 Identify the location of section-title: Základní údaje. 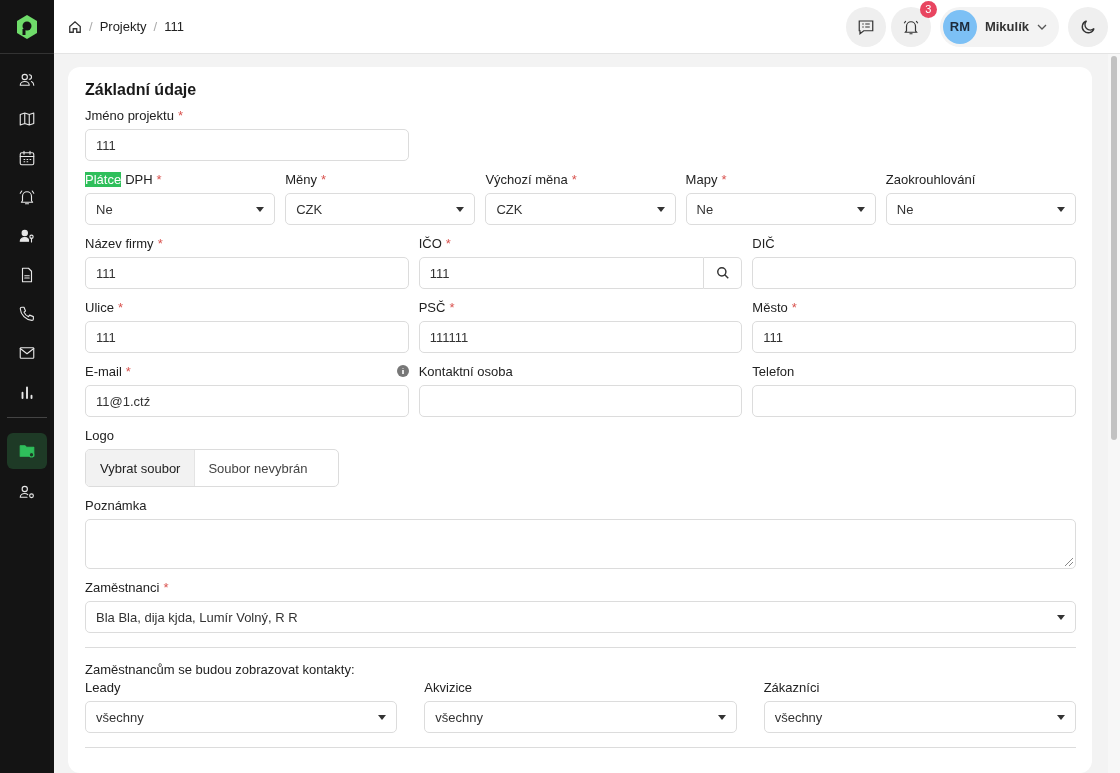
(141, 90).